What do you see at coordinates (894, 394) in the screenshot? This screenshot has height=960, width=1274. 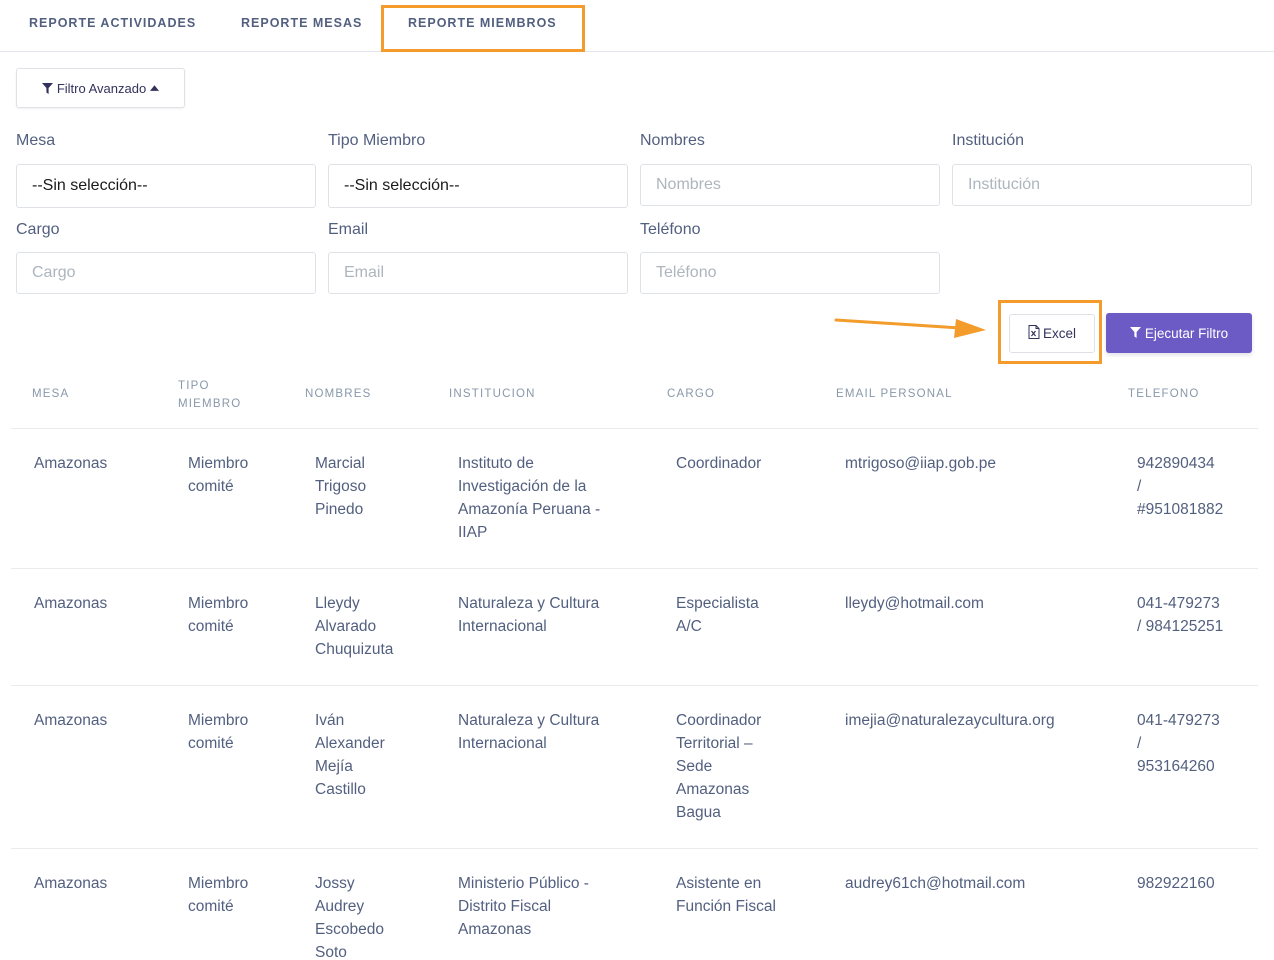 I see `column-header-email-personal: EMAIL PERSONAL` at bounding box center [894, 394].